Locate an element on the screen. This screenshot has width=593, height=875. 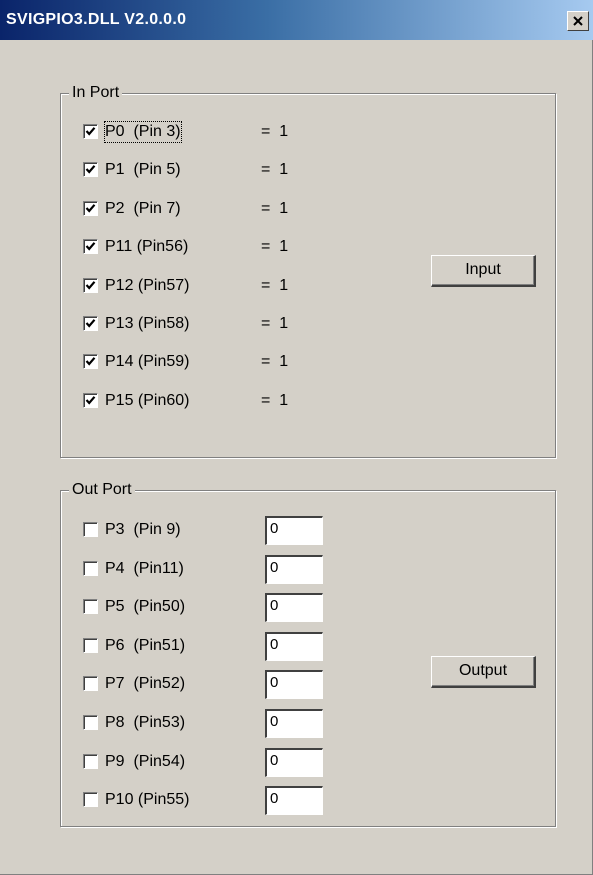
in-port-row: P11 (Pin56) = 1 is located at coordinates (213, 247).